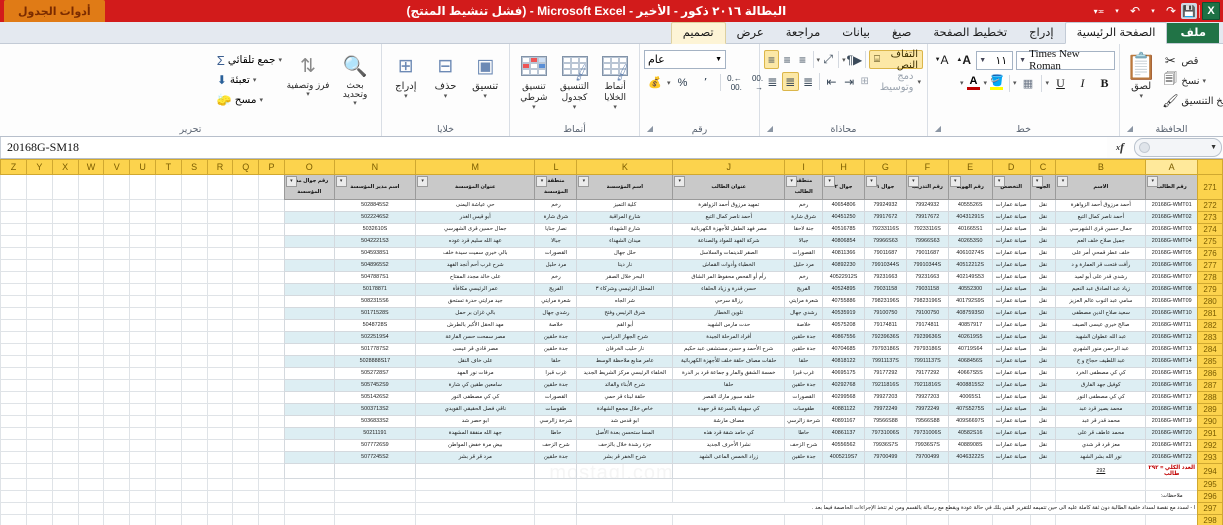 This screenshot has height=525, width=1223. Describe the element at coordinates (625, 421) in the screenshot. I see `table-cell: ابو قدس شد` at that location.